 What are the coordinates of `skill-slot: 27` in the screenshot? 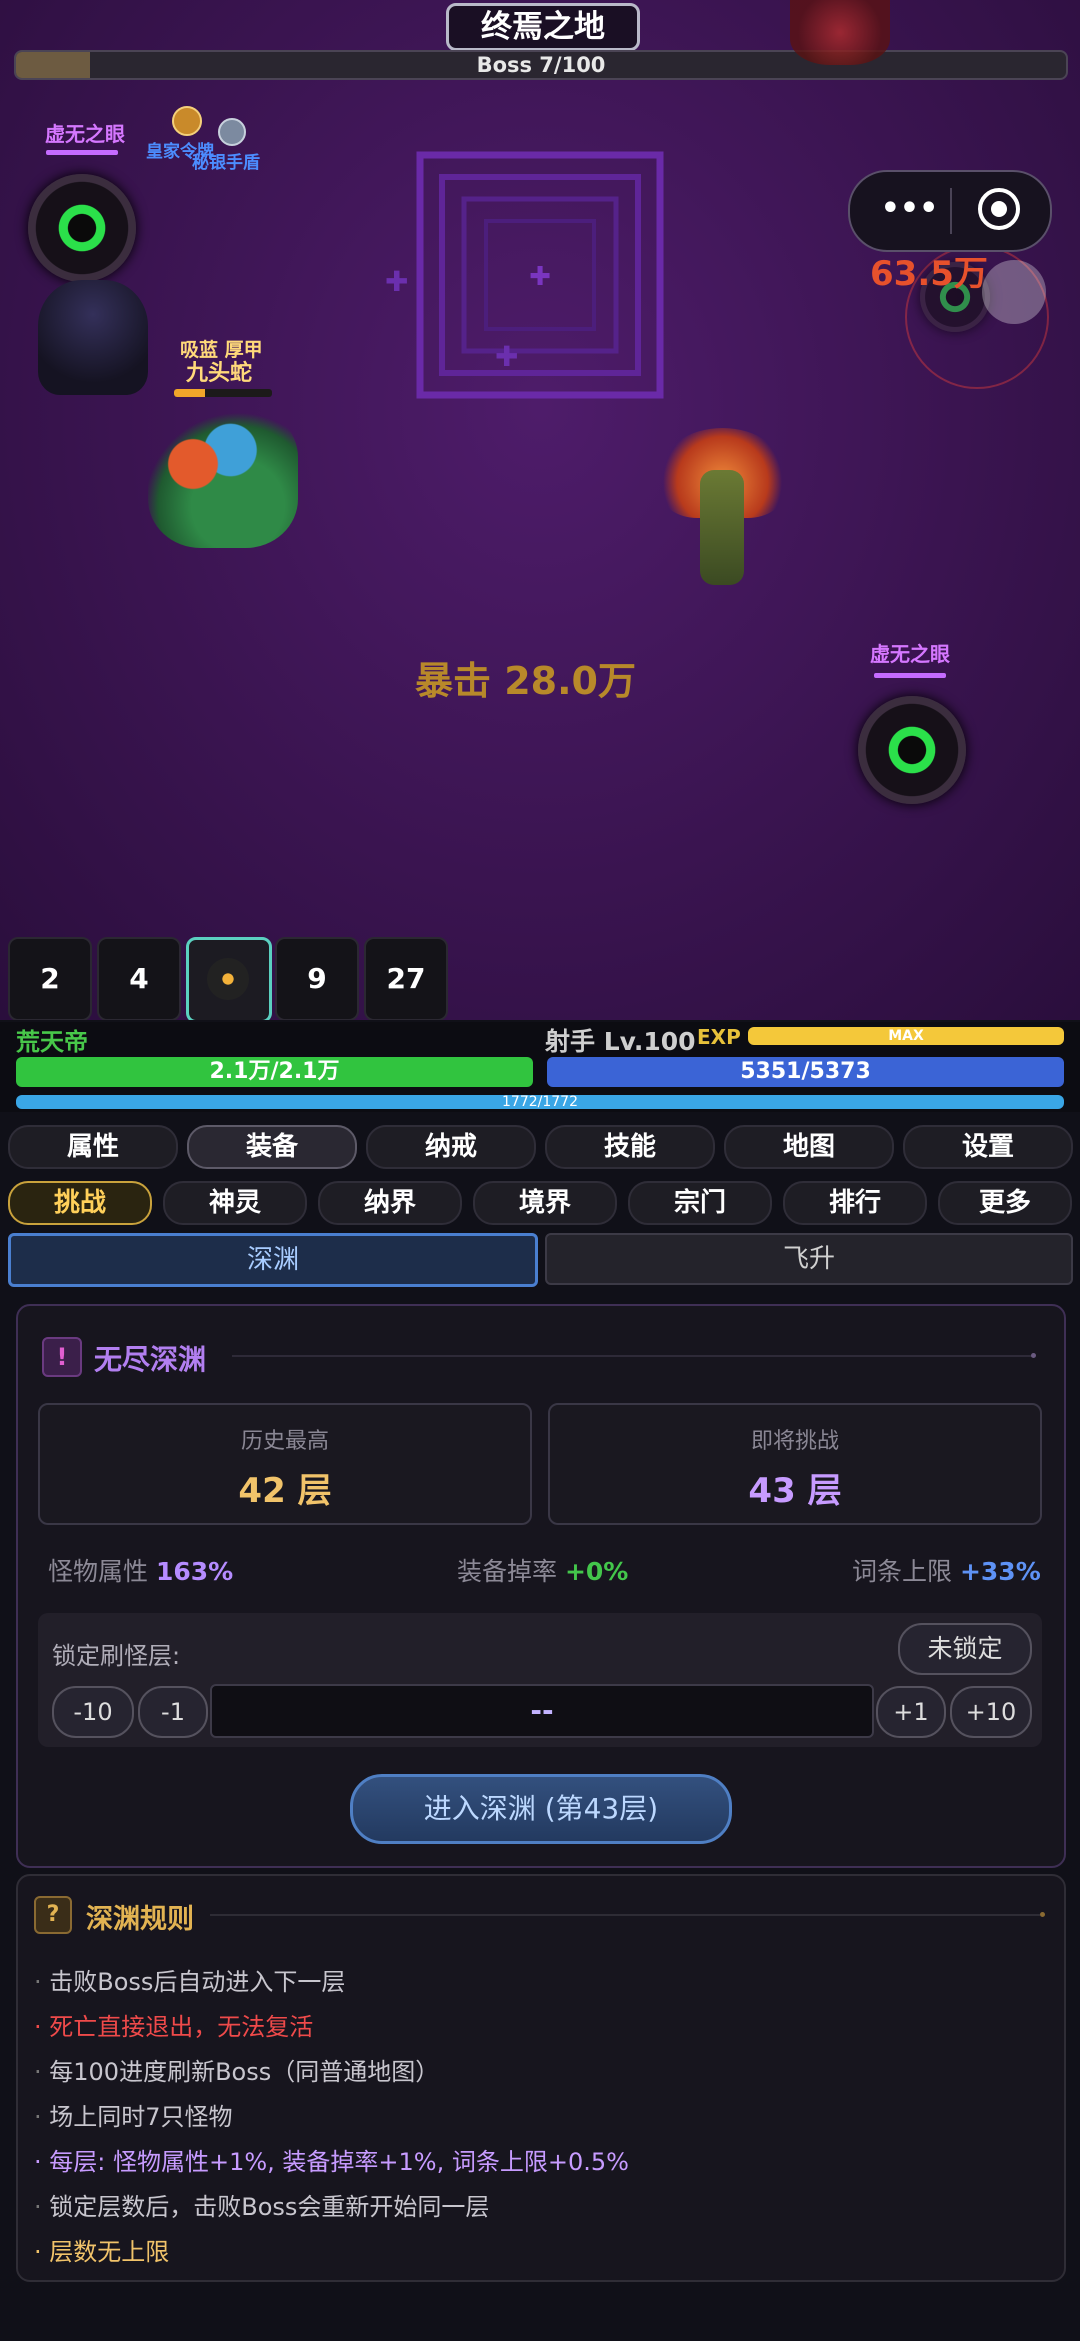 It's located at (406, 978).